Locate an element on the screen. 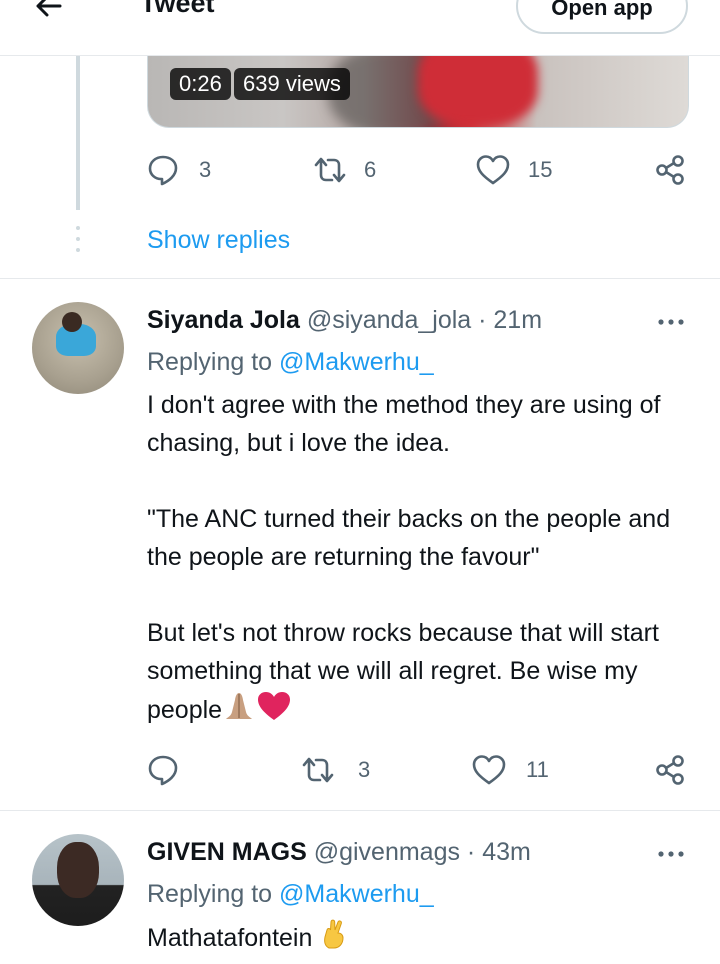 Image resolution: width=720 pixels, height=964 pixels. show-replies-link: Show replies is located at coordinates (218, 240).